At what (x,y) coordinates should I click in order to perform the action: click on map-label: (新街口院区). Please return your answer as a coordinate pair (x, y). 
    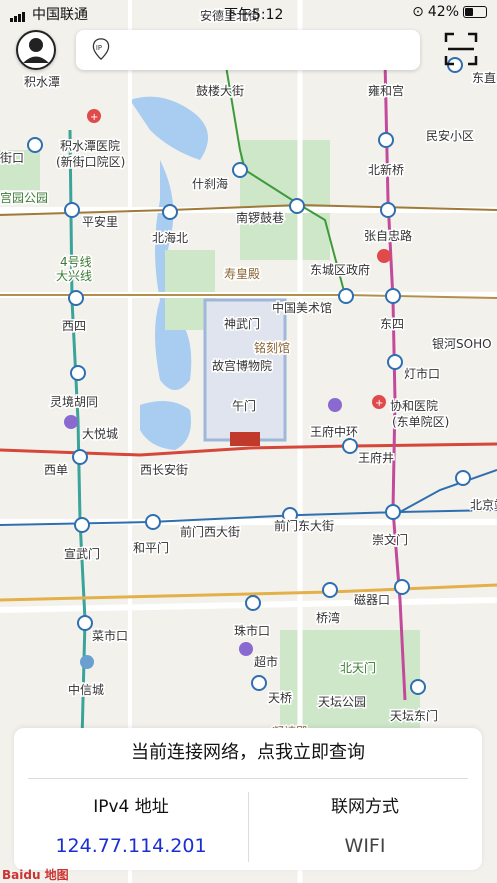
    Looking at the image, I should click on (90, 161).